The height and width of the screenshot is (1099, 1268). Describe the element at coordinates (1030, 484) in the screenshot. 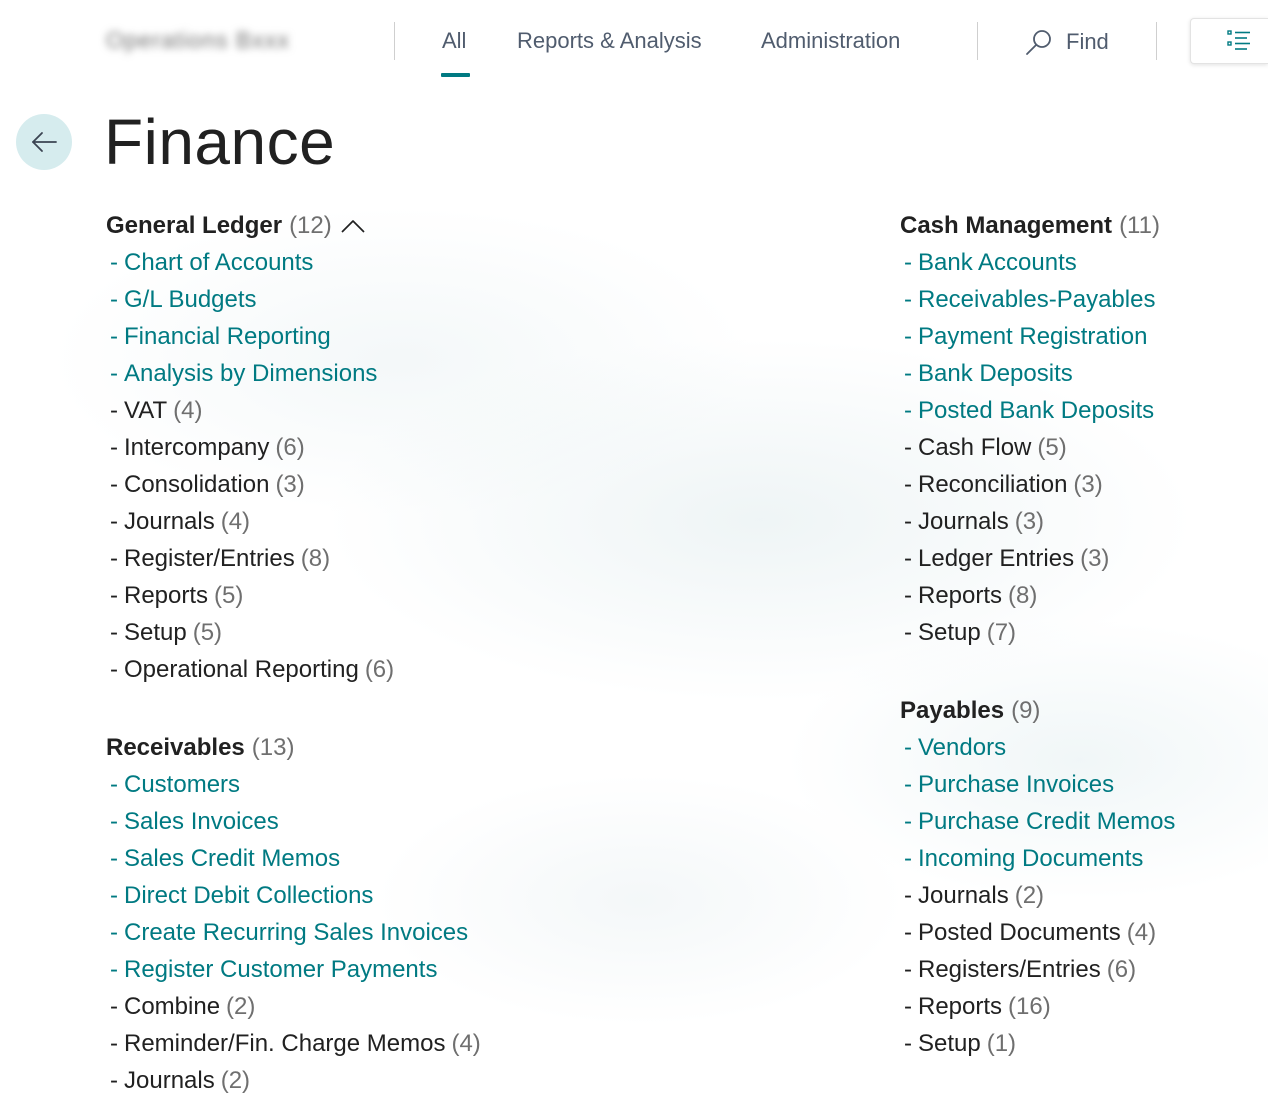

I see `subgroup-reconciliation: - Reconciliation (3)` at that location.